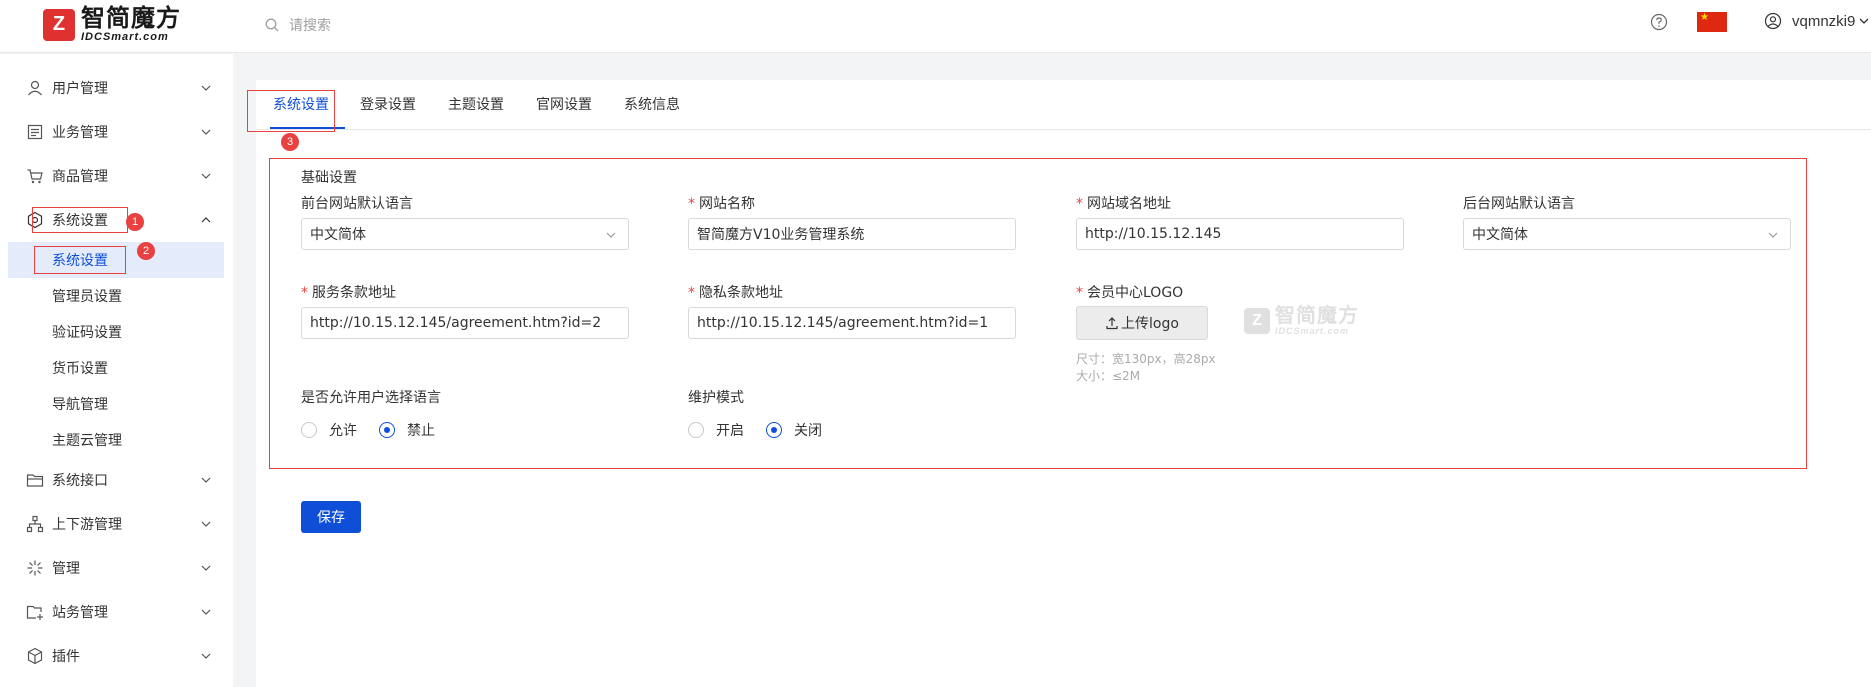  I want to click on username: vqmnzki9, so click(1824, 21).